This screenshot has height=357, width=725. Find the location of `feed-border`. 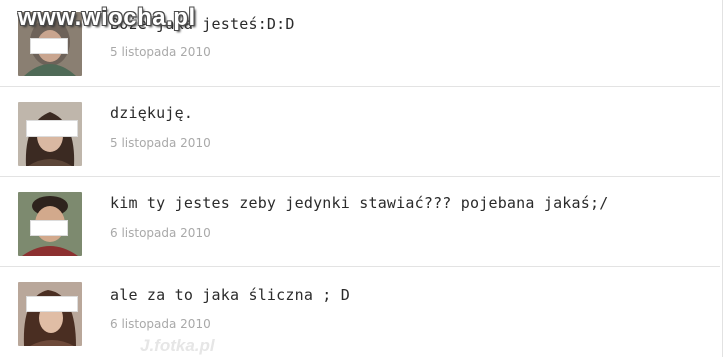

feed-border is located at coordinates (722, 178).